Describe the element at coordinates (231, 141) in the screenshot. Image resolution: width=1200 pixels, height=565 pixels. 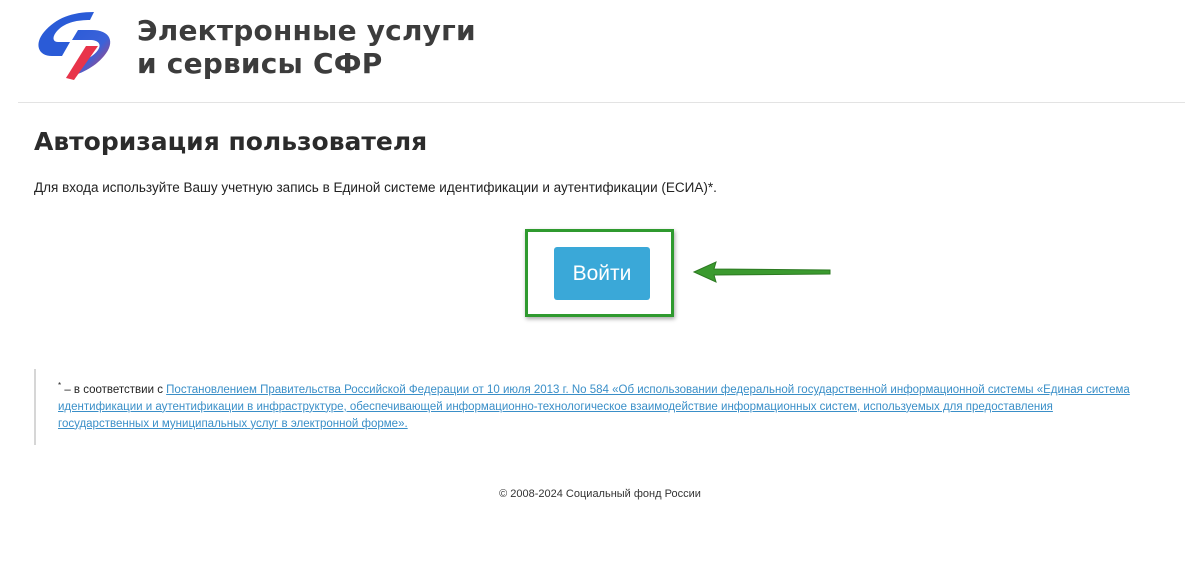
I see `page-title: Авторизация пользователя` at that location.